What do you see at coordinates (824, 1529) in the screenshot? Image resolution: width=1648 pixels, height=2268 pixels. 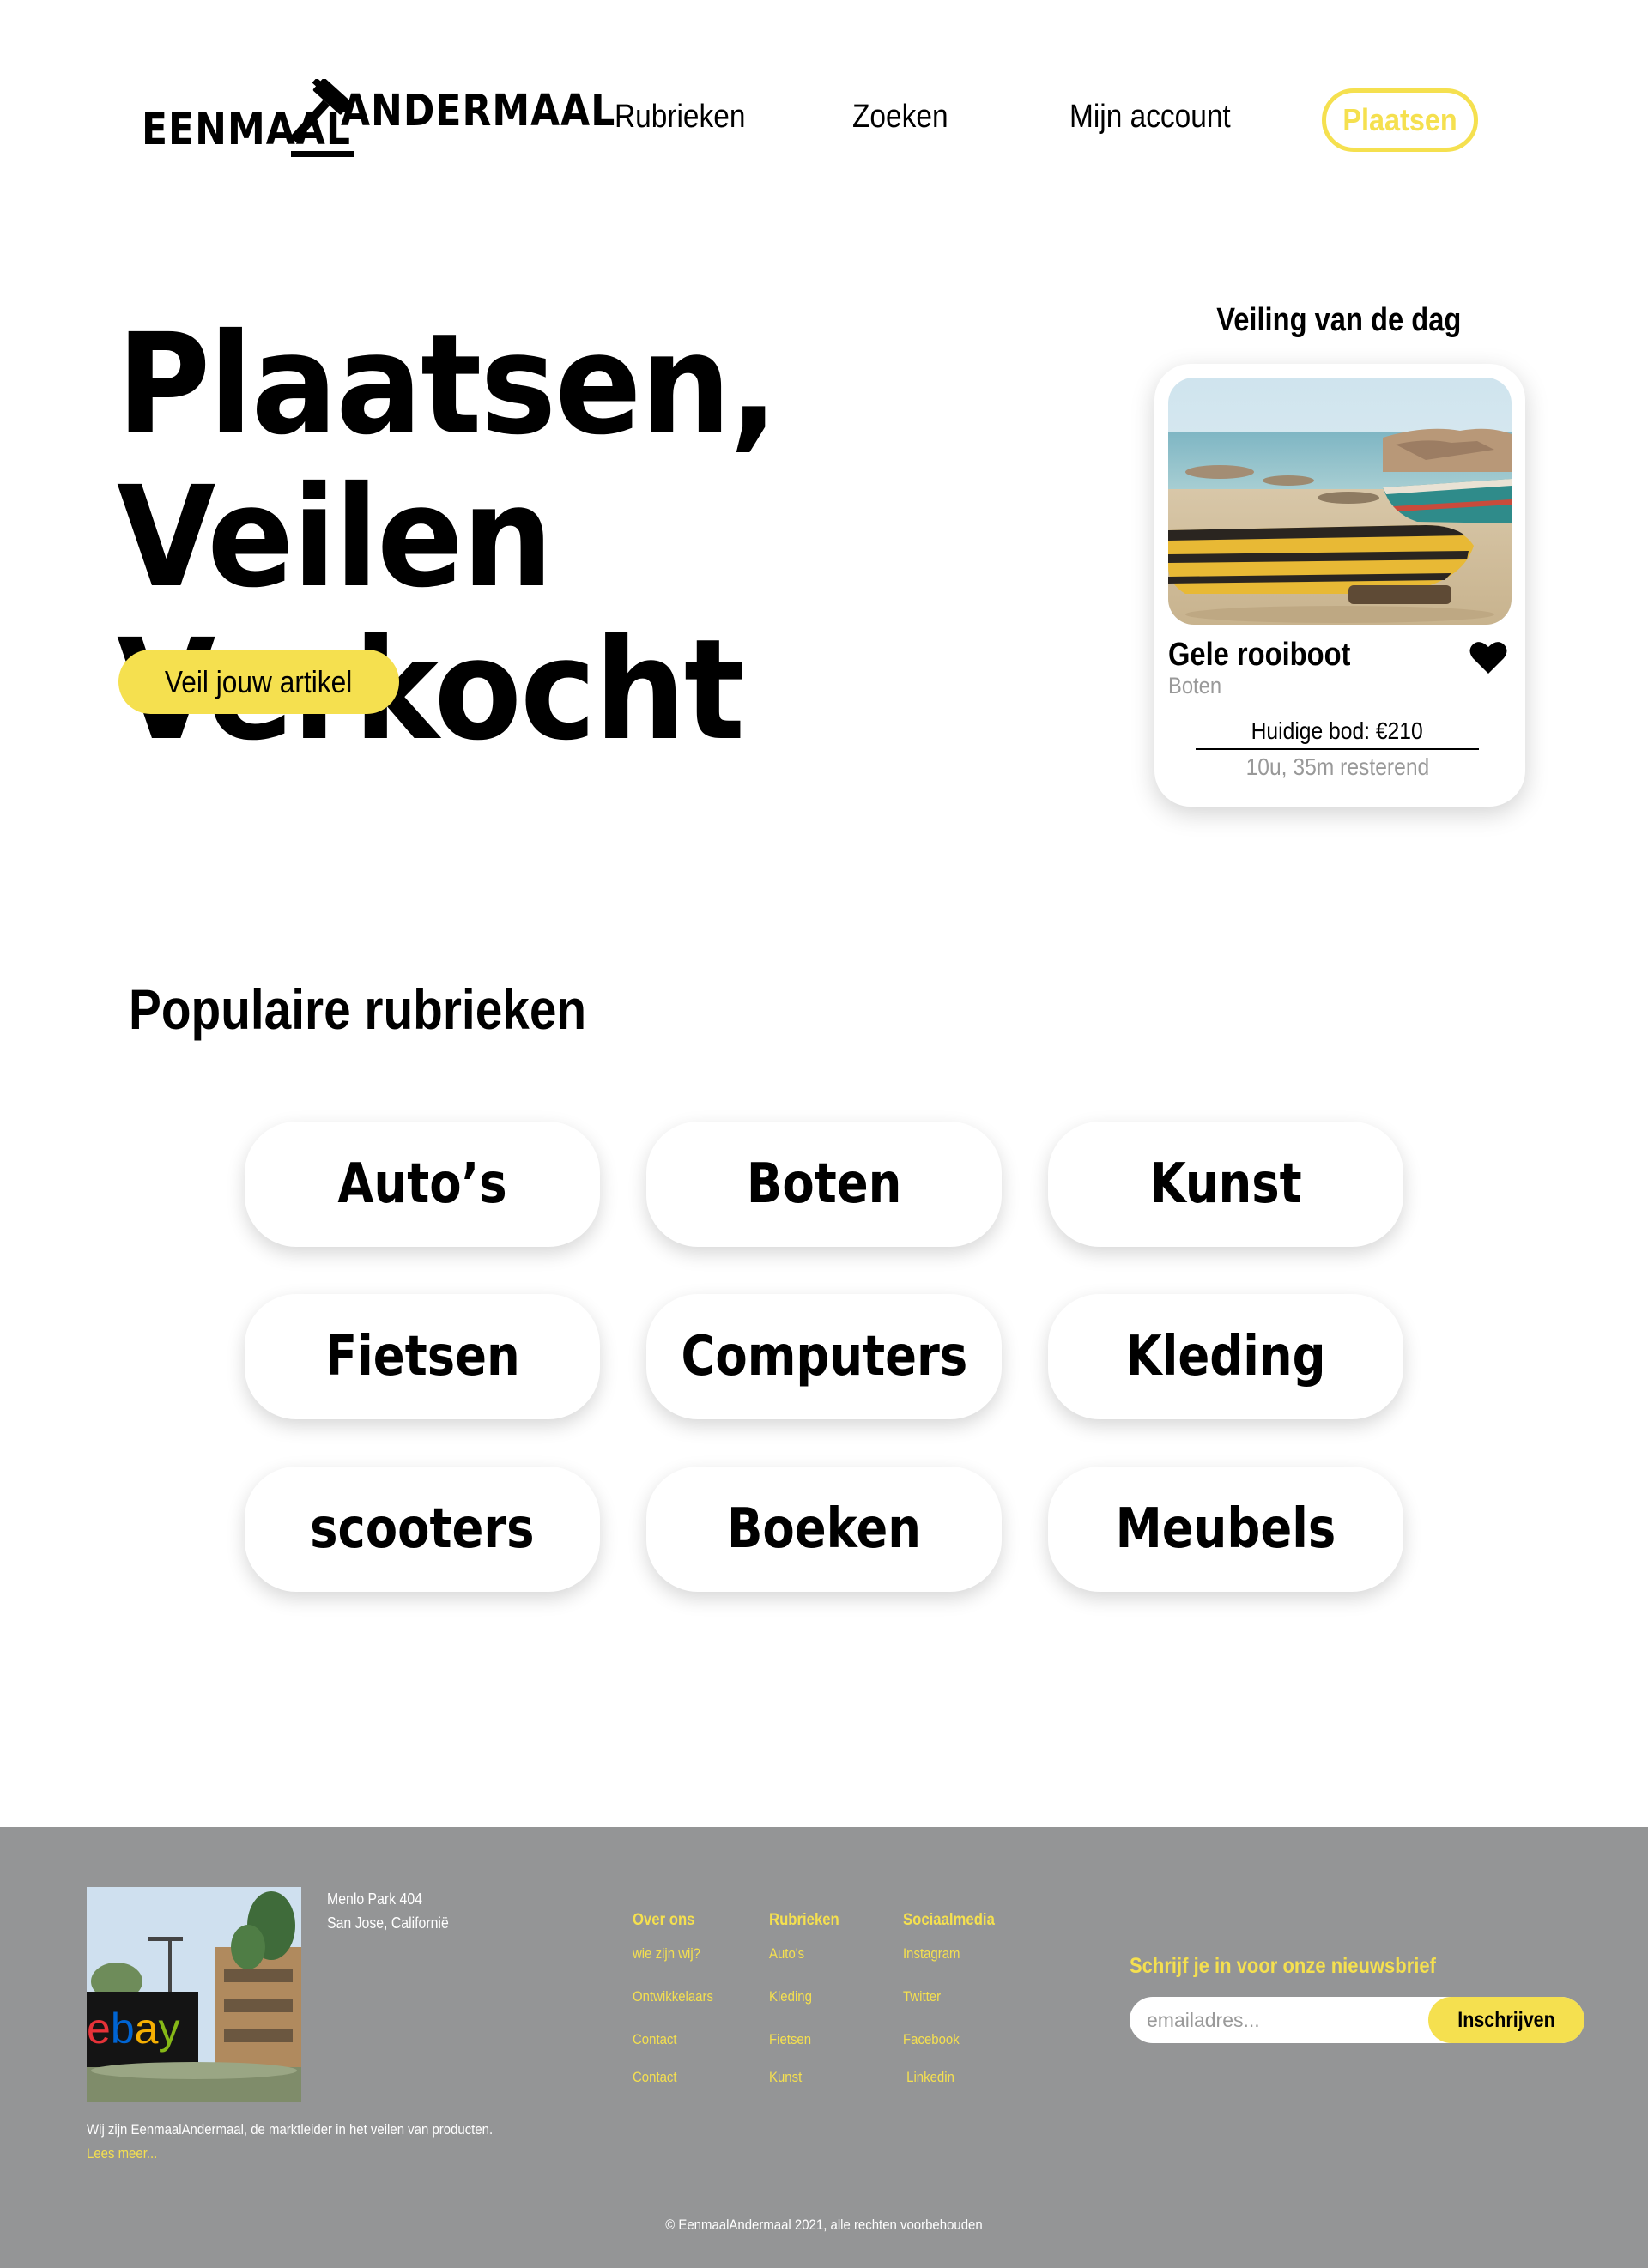 I see `category-boeken: Boeken` at bounding box center [824, 1529].